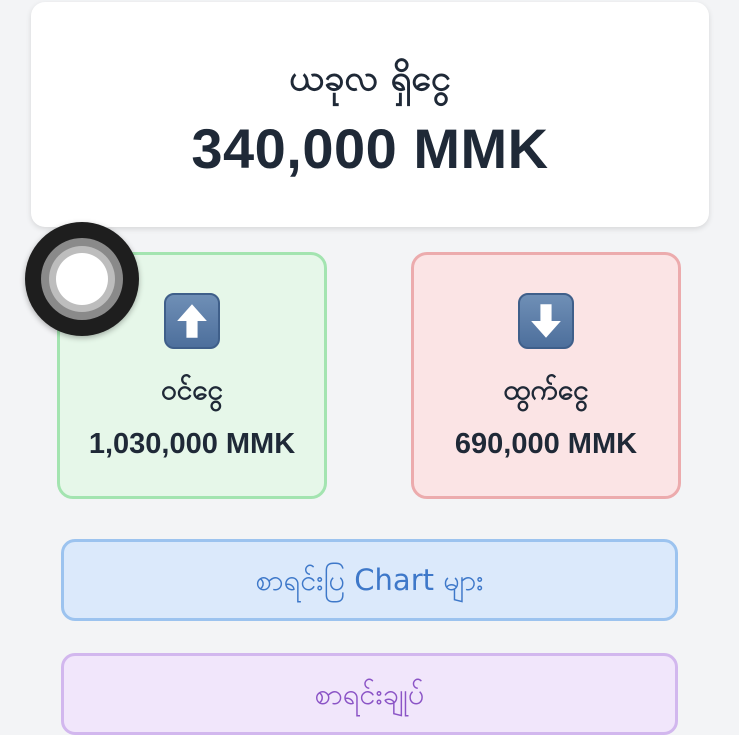 The height and width of the screenshot is (735, 739). What do you see at coordinates (546, 444) in the screenshot?
I see `expense-value: 690,000 MMK` at bounding box center [546, 444].